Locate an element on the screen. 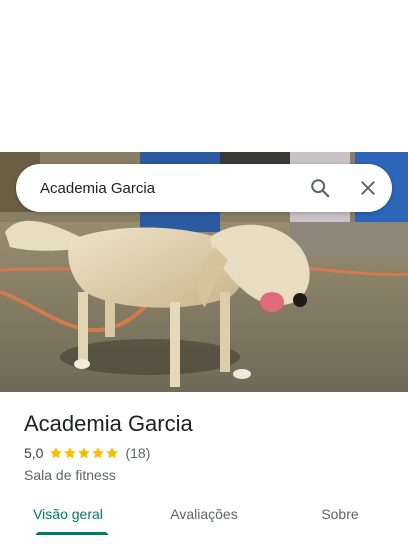 Image resolution: width=408 pixels, height=544 pixels. tab-about: Sobre is located at coordinates (340, 518).